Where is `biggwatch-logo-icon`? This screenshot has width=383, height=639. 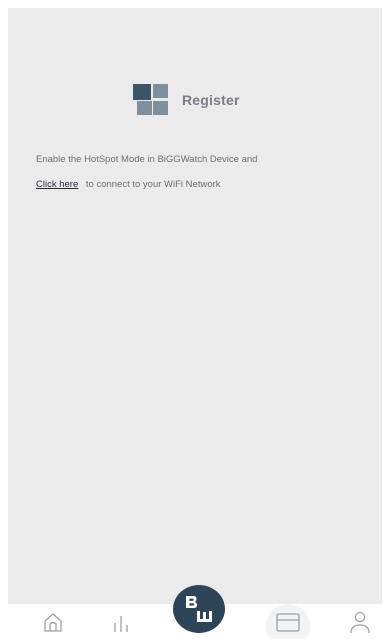
biggwatch-logo-icon is located at coordinates (199, 609).